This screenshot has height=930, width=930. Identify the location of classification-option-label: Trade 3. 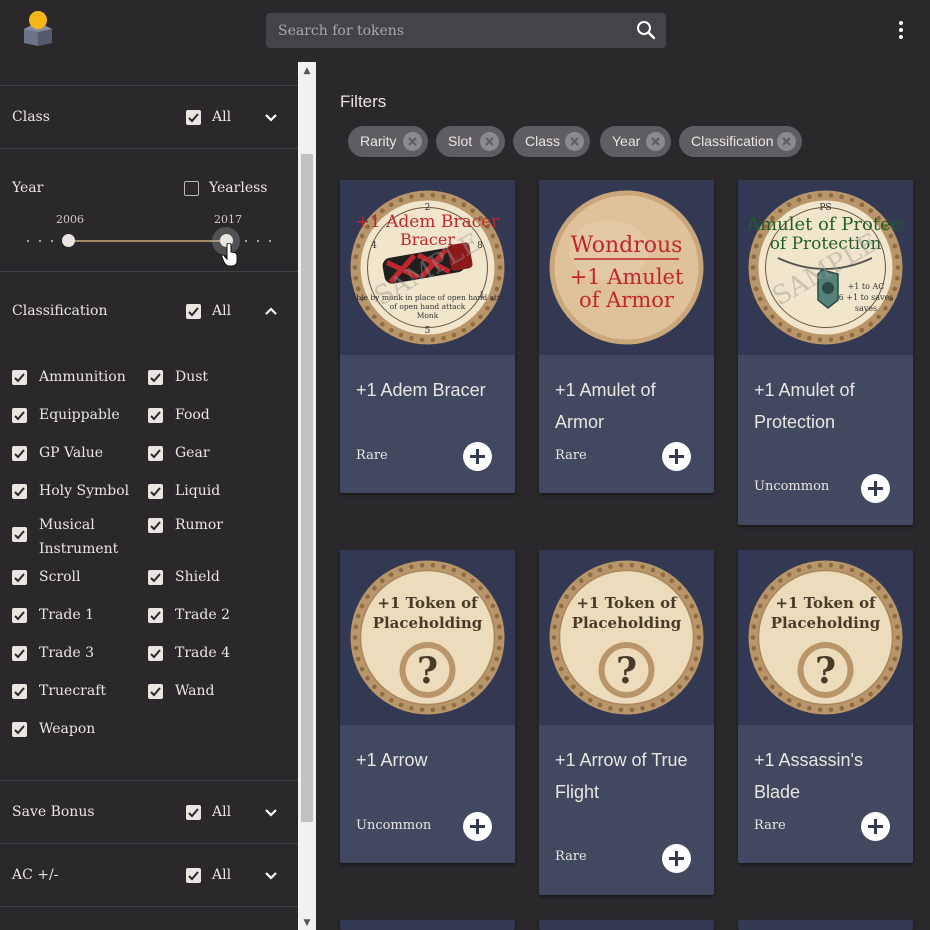
(66, 653).